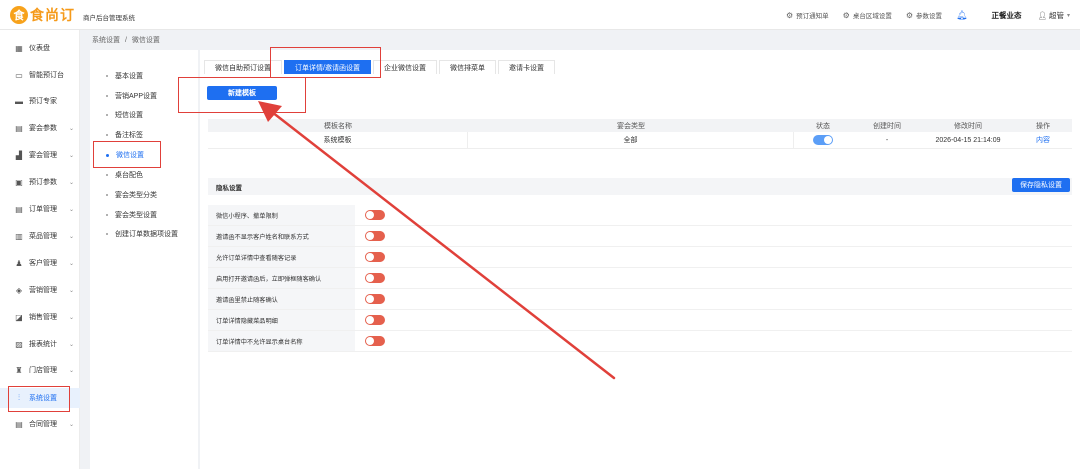  I want to click on logo-text: 食尚订, so click(52, 14).